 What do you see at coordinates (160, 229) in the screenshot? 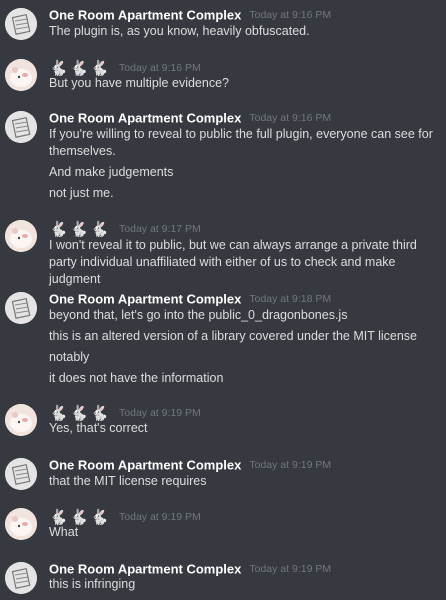
I see `timestamp: Today at 9:17 PM` at bounding box center [160, 229].